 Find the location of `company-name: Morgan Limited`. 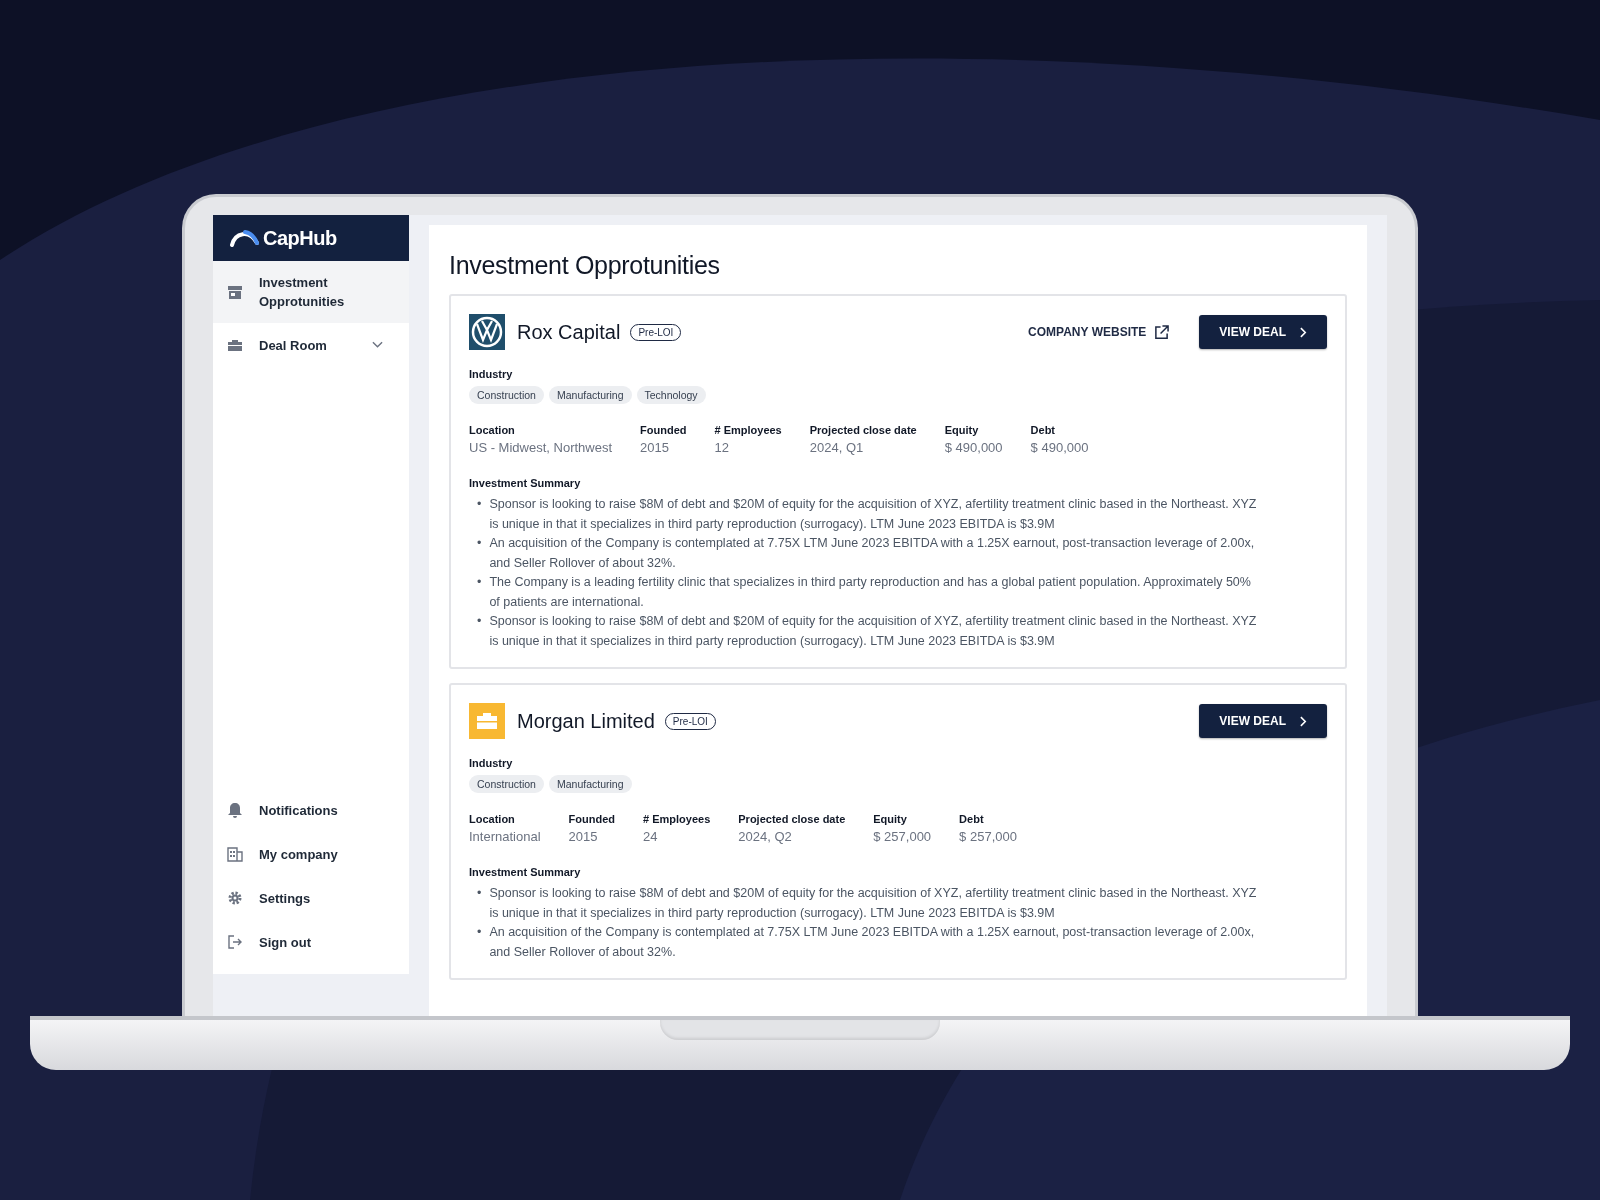

company-name: Morgan Limited is located at coordinates (586, 721).